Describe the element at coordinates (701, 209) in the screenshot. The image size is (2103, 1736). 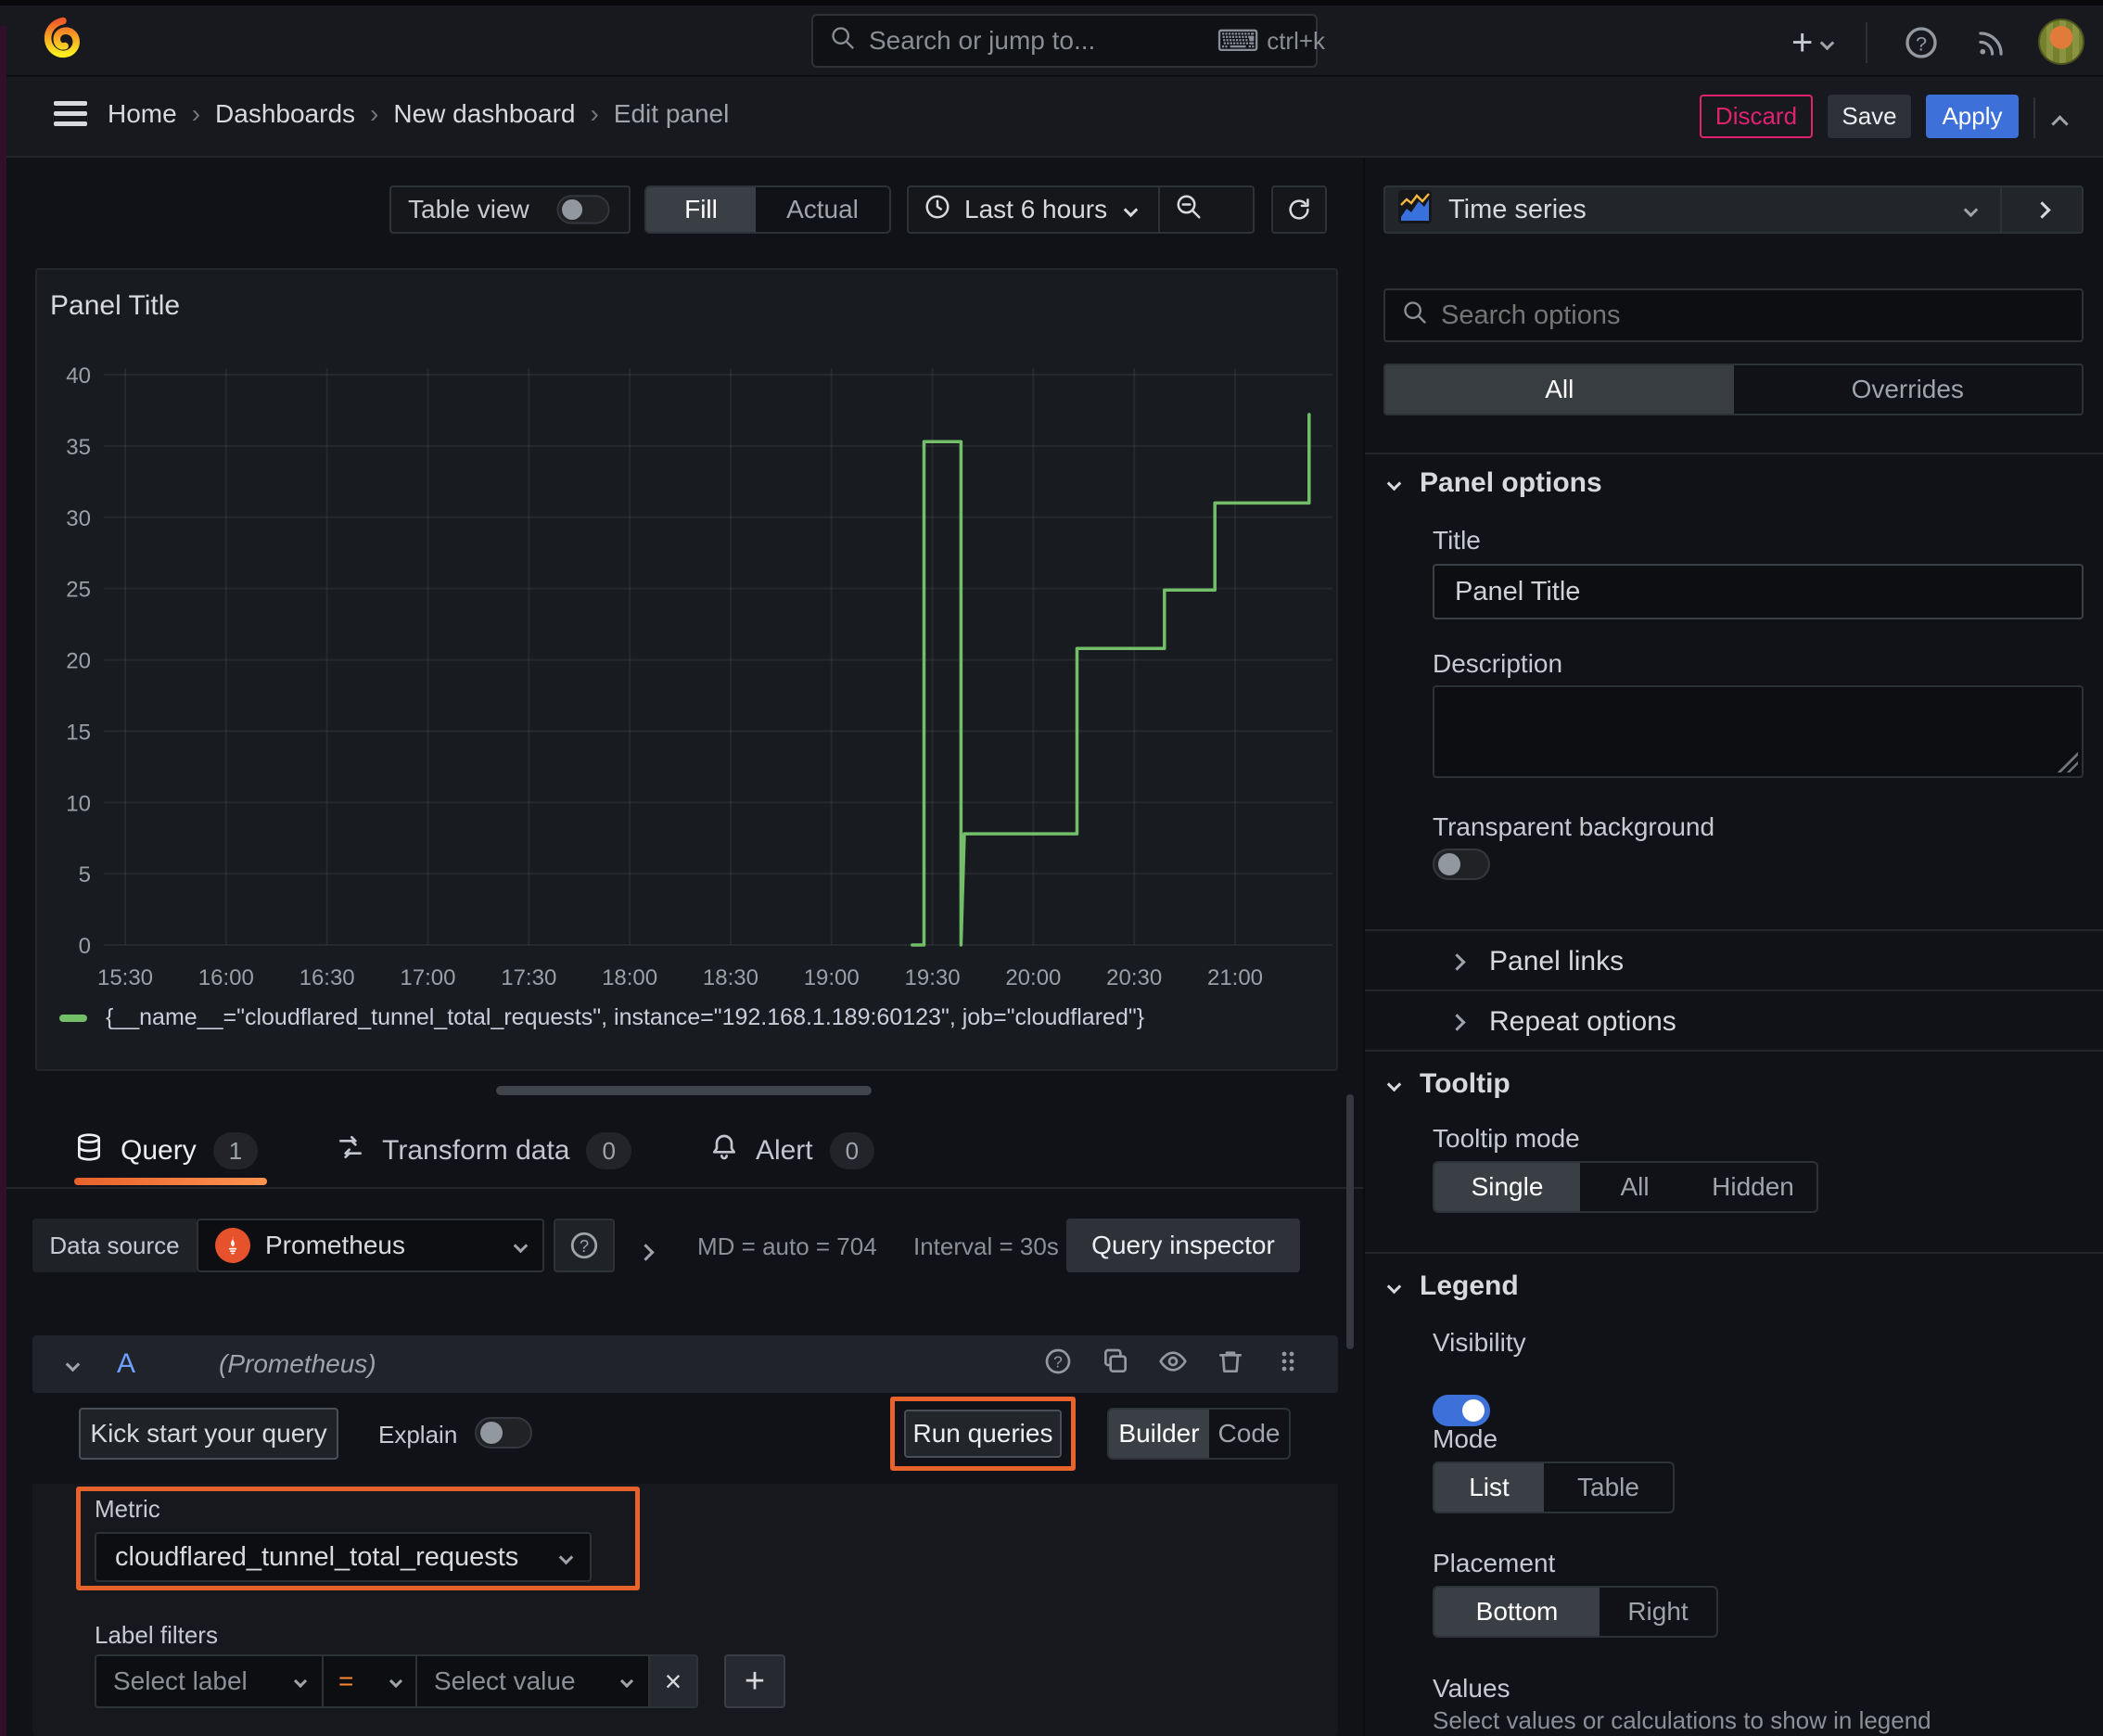
I see `fill-option: Fill` at that location.